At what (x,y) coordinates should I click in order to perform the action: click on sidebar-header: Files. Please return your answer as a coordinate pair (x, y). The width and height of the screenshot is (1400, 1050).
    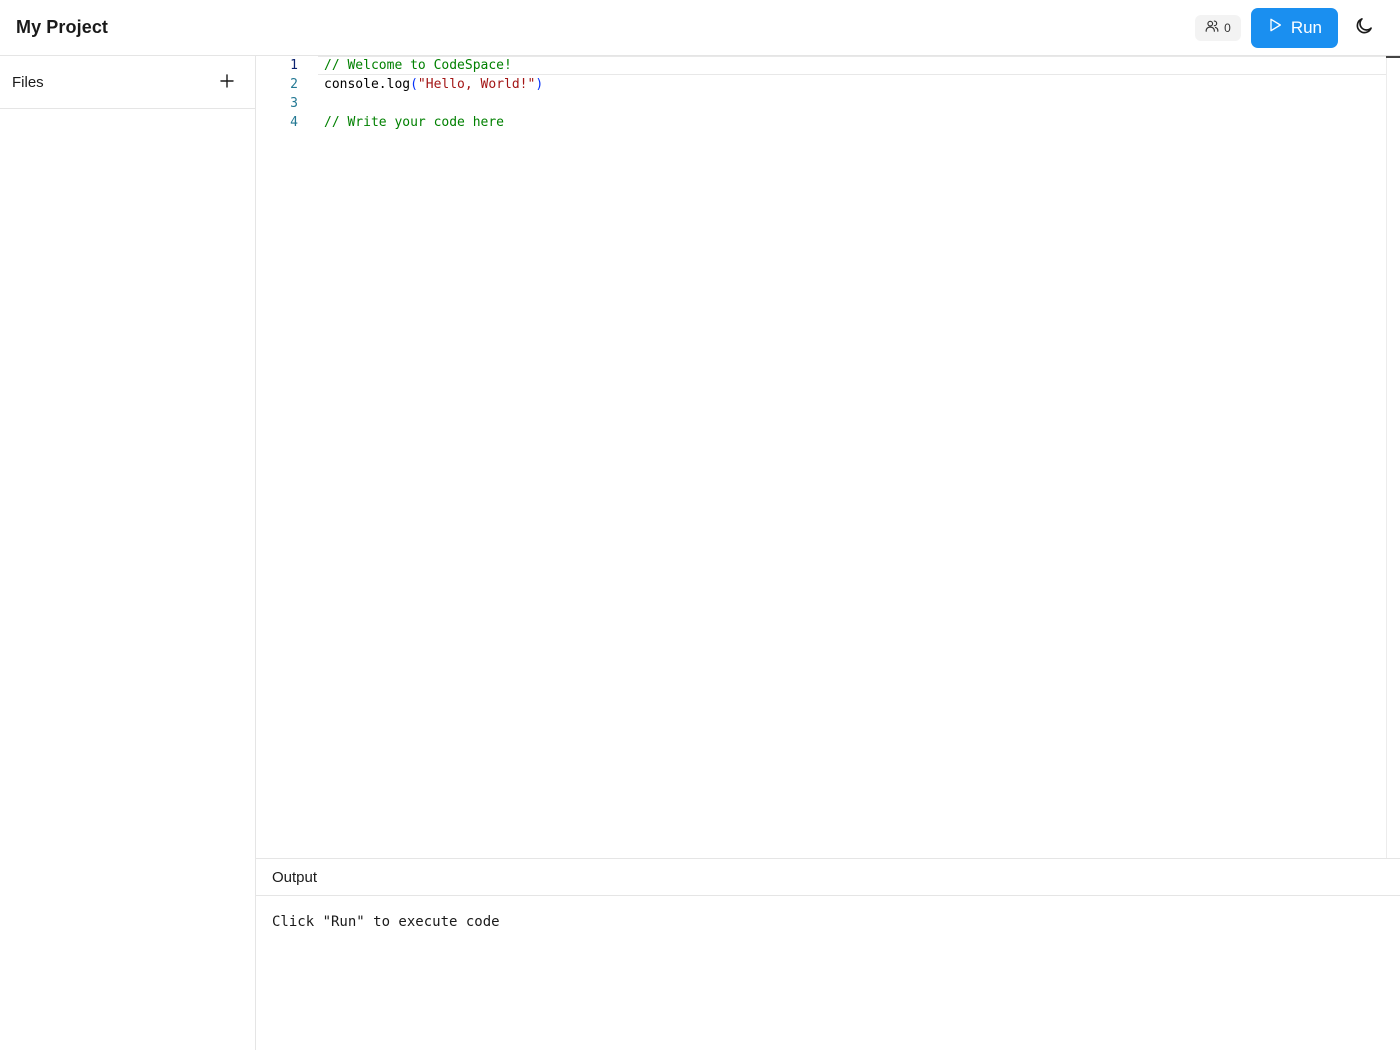
    Looking at the image, I should click on (127, 82).